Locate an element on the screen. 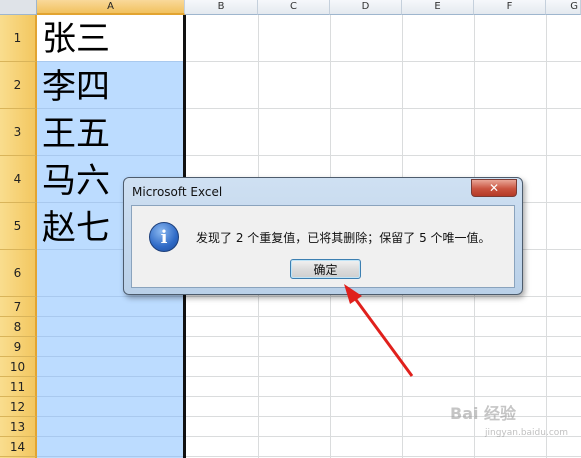  annotation-arrow is located at coordinates (379, 330).